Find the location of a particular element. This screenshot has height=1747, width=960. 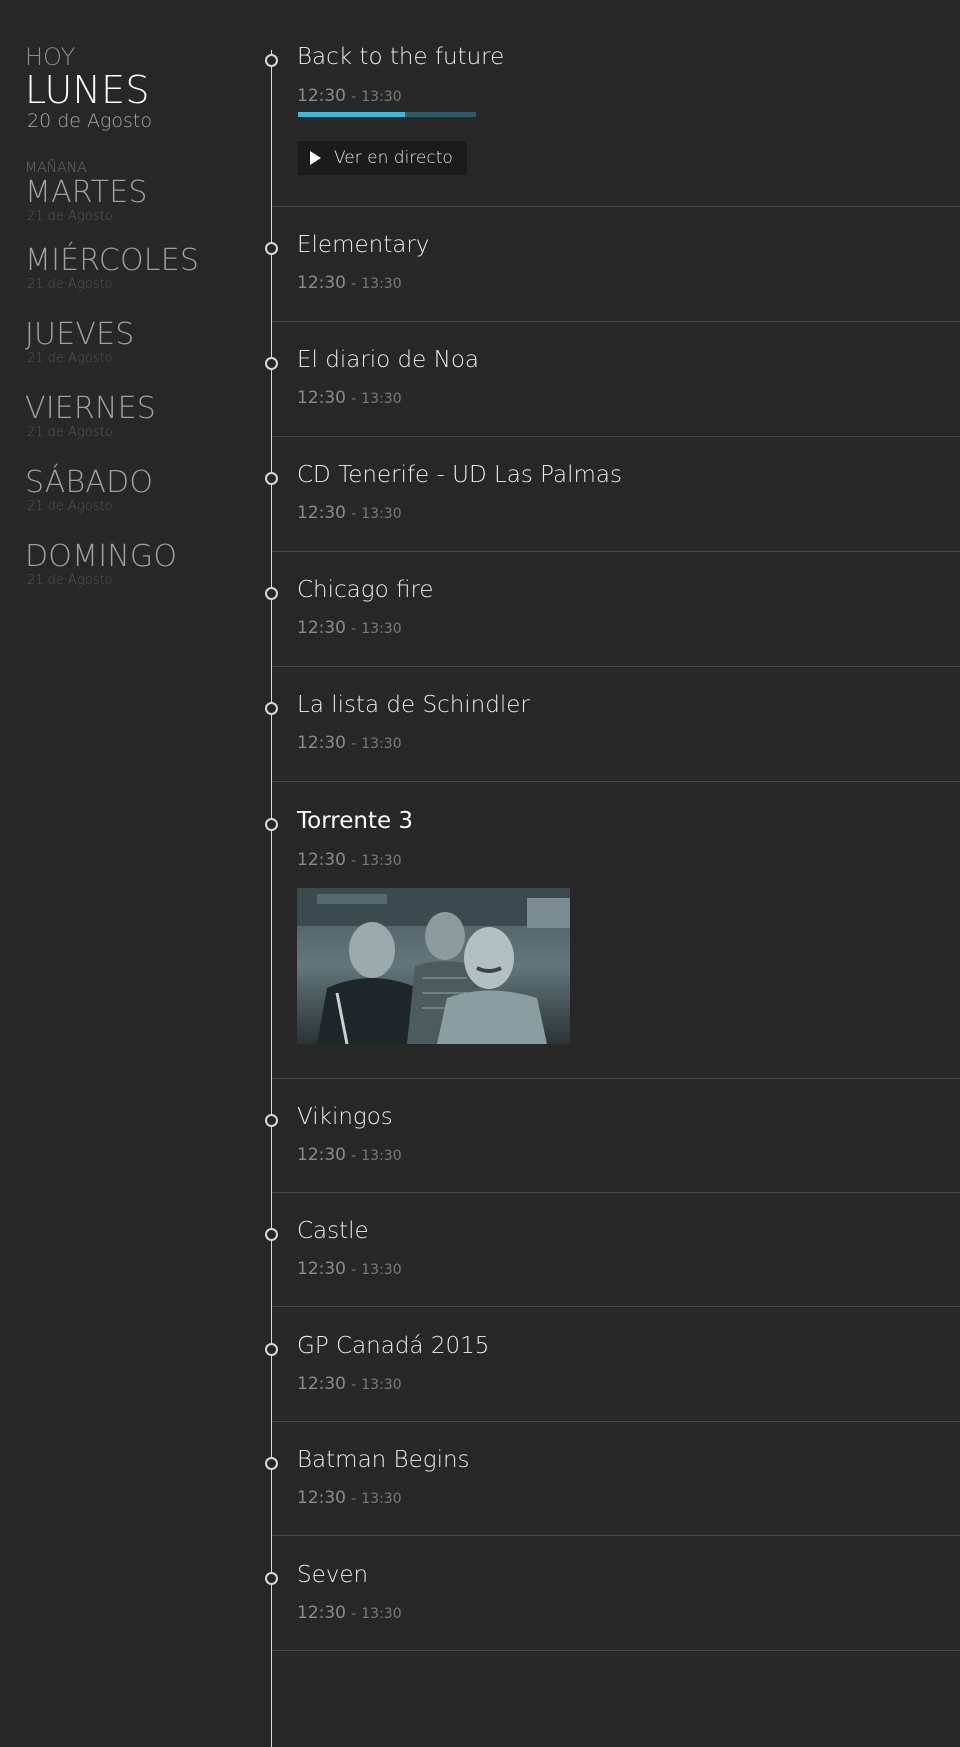

program-item-expanded: Torrente 3 12:30 - 13:30 is located at coordinates (612, 930).